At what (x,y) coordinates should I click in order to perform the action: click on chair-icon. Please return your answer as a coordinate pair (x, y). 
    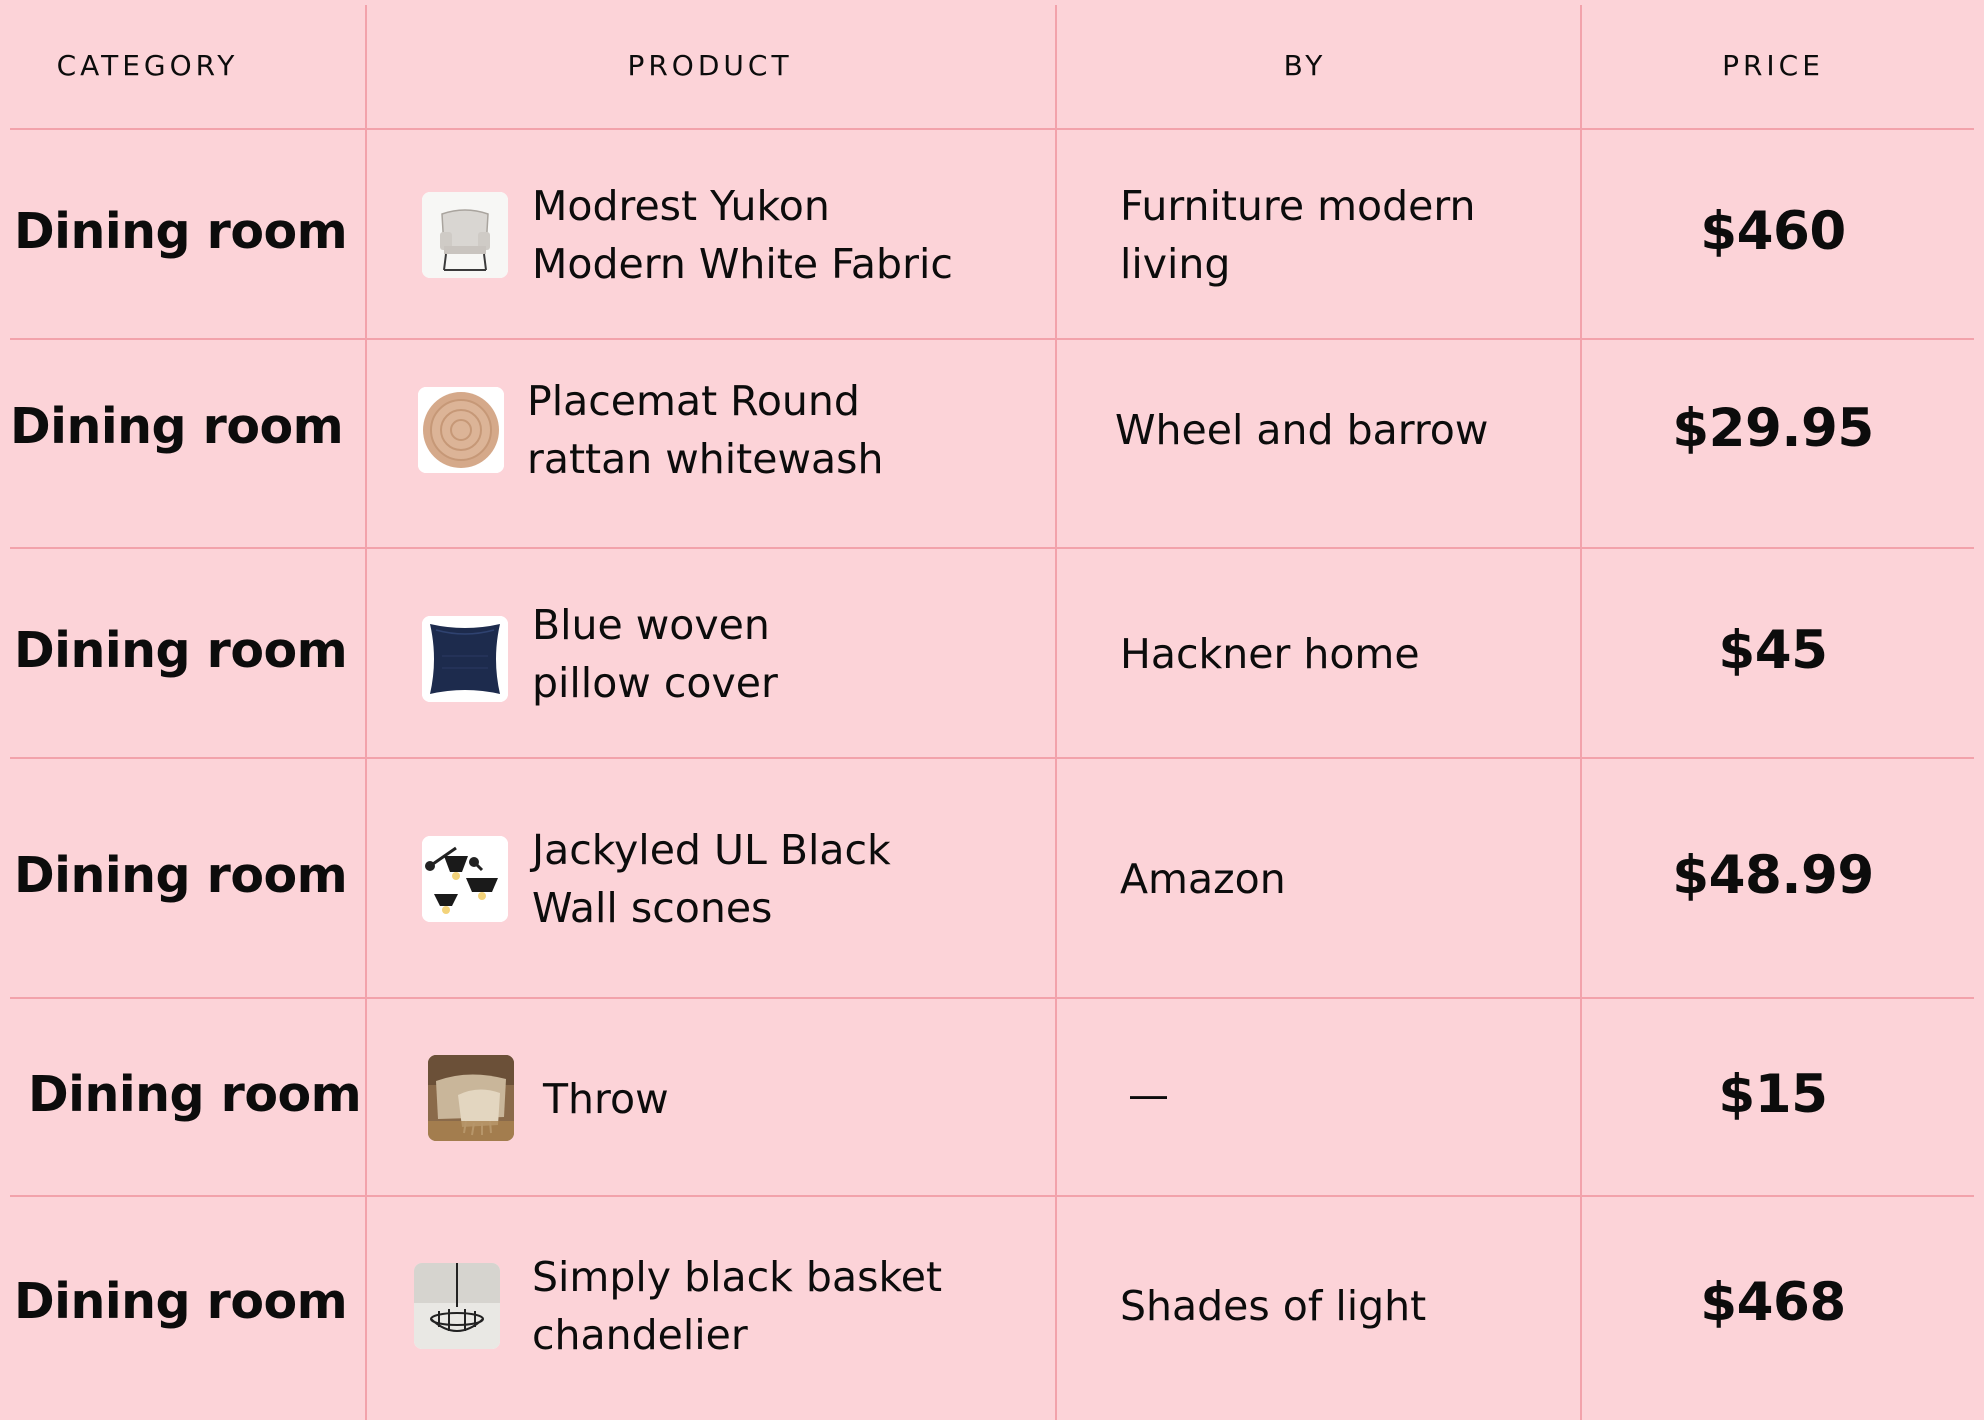
    Looking at the image, I should click on (465, 235).